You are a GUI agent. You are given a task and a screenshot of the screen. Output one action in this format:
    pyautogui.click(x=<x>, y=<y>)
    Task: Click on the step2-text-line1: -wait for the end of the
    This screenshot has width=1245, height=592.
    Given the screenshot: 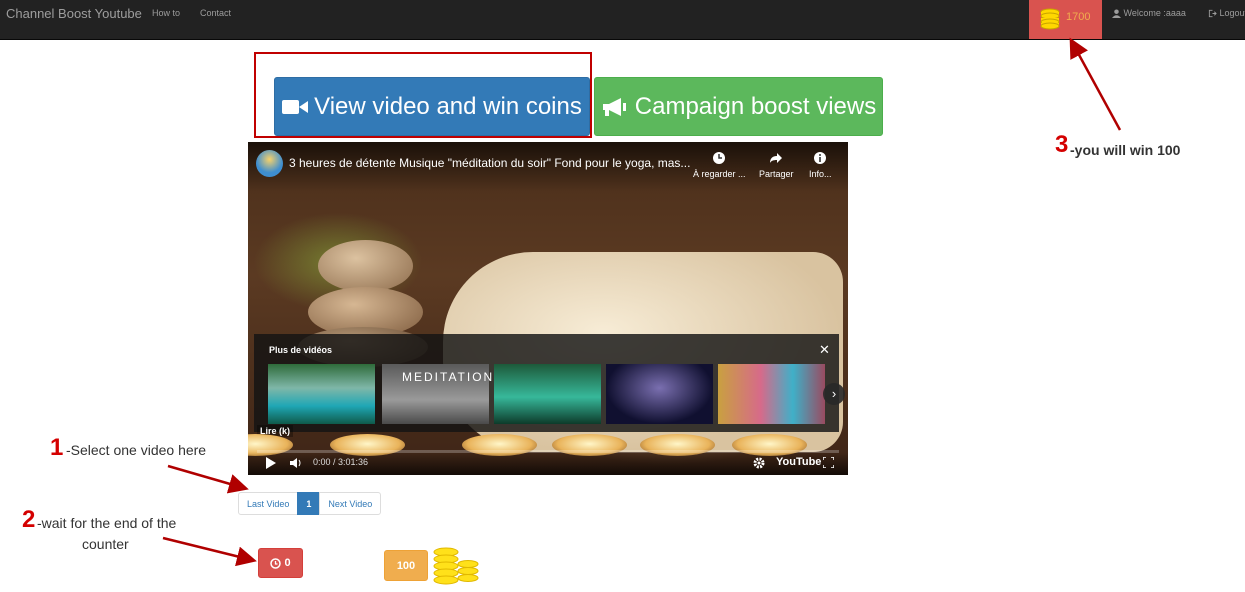 What is the action you would take?
    pyautogui.click(x=107, y=523)
    